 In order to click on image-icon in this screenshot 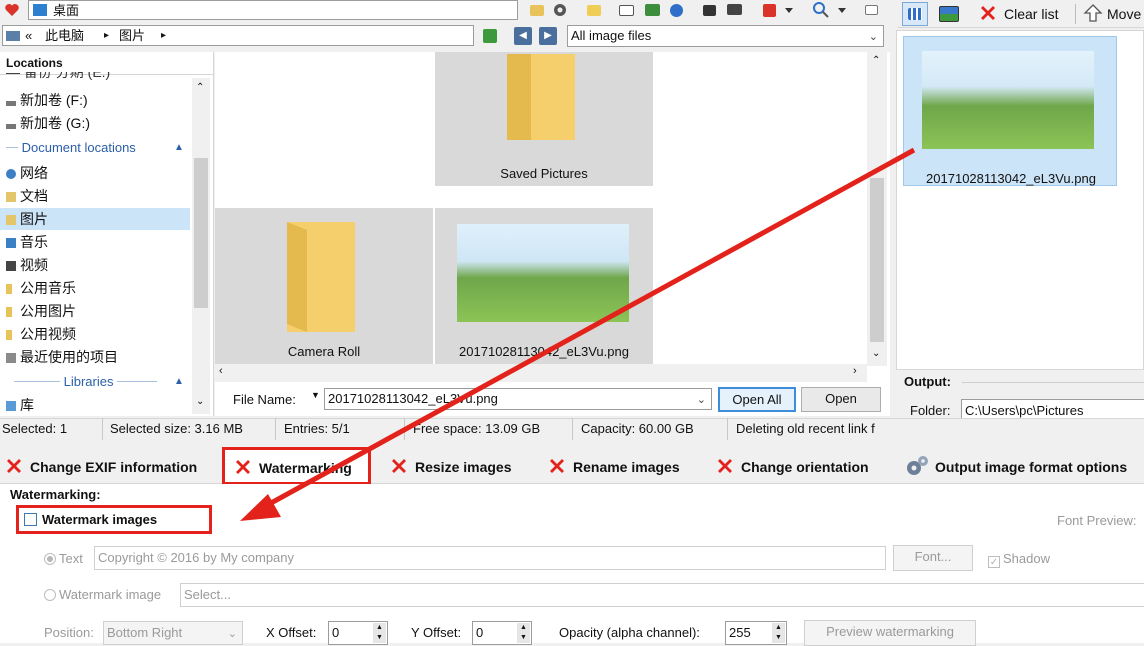, I will do `click(652, 10)`.